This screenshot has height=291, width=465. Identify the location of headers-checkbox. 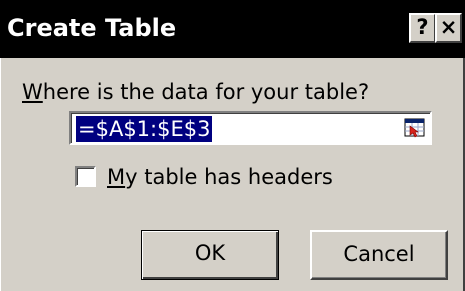
(85, 176).